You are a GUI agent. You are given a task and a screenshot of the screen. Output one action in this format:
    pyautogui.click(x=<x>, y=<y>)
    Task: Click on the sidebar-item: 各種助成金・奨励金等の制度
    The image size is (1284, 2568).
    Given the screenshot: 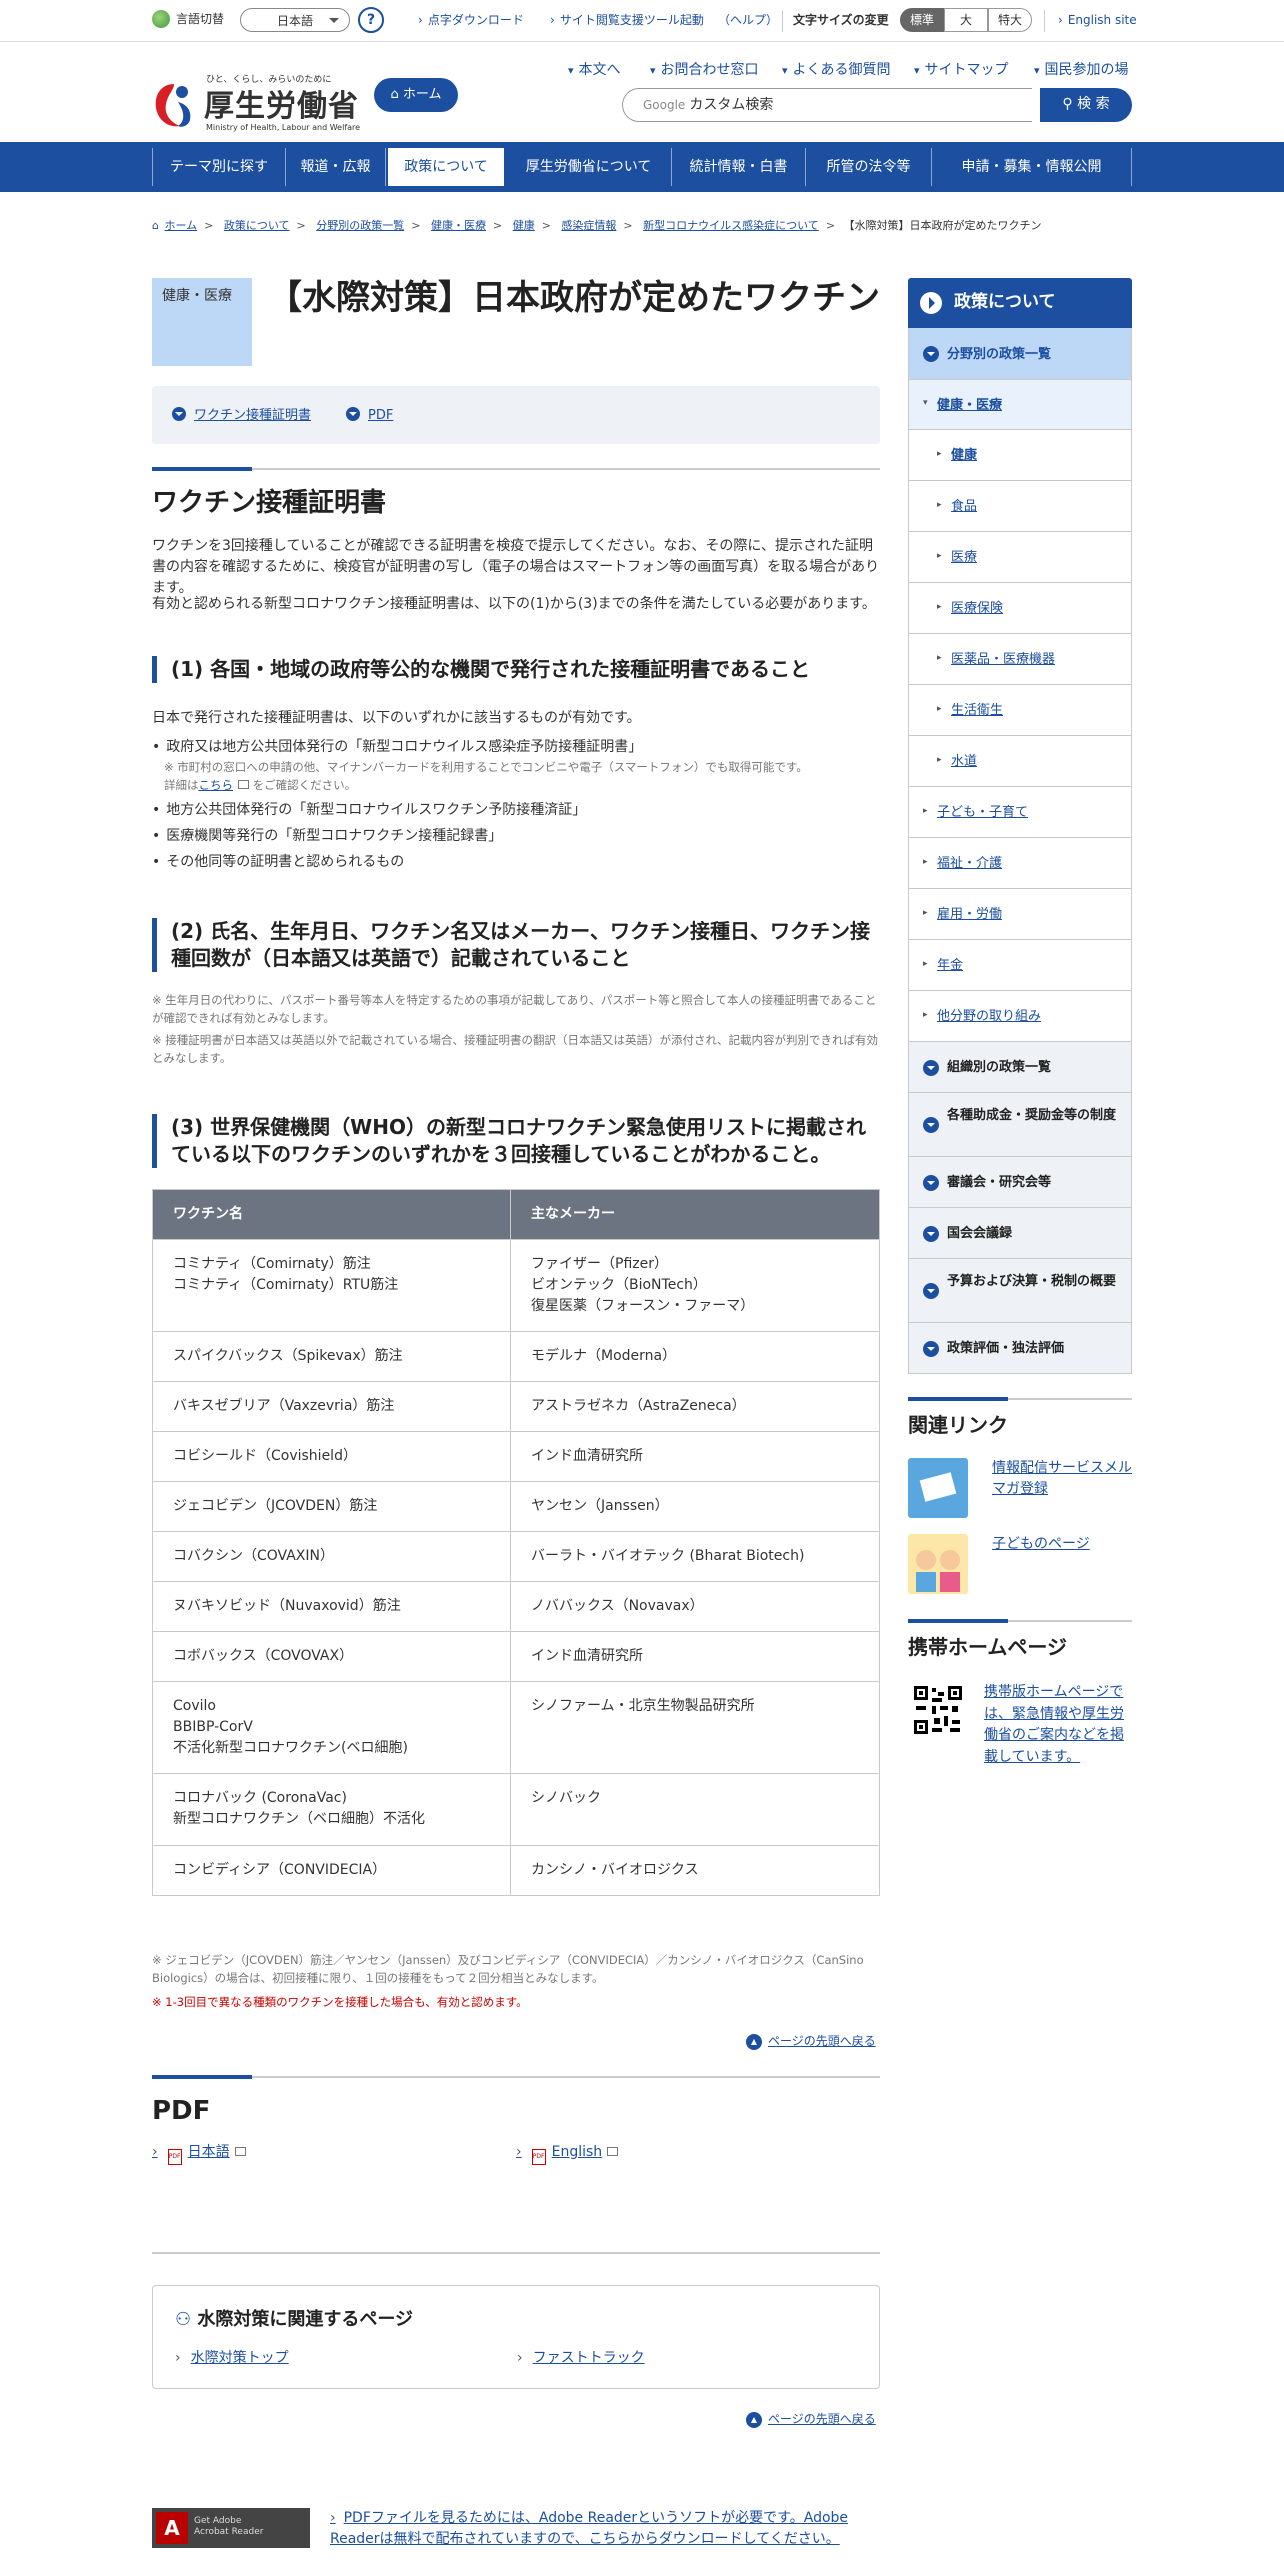 What is the action you would take?
    pyautogui.click(x=1020, y=1125)
    